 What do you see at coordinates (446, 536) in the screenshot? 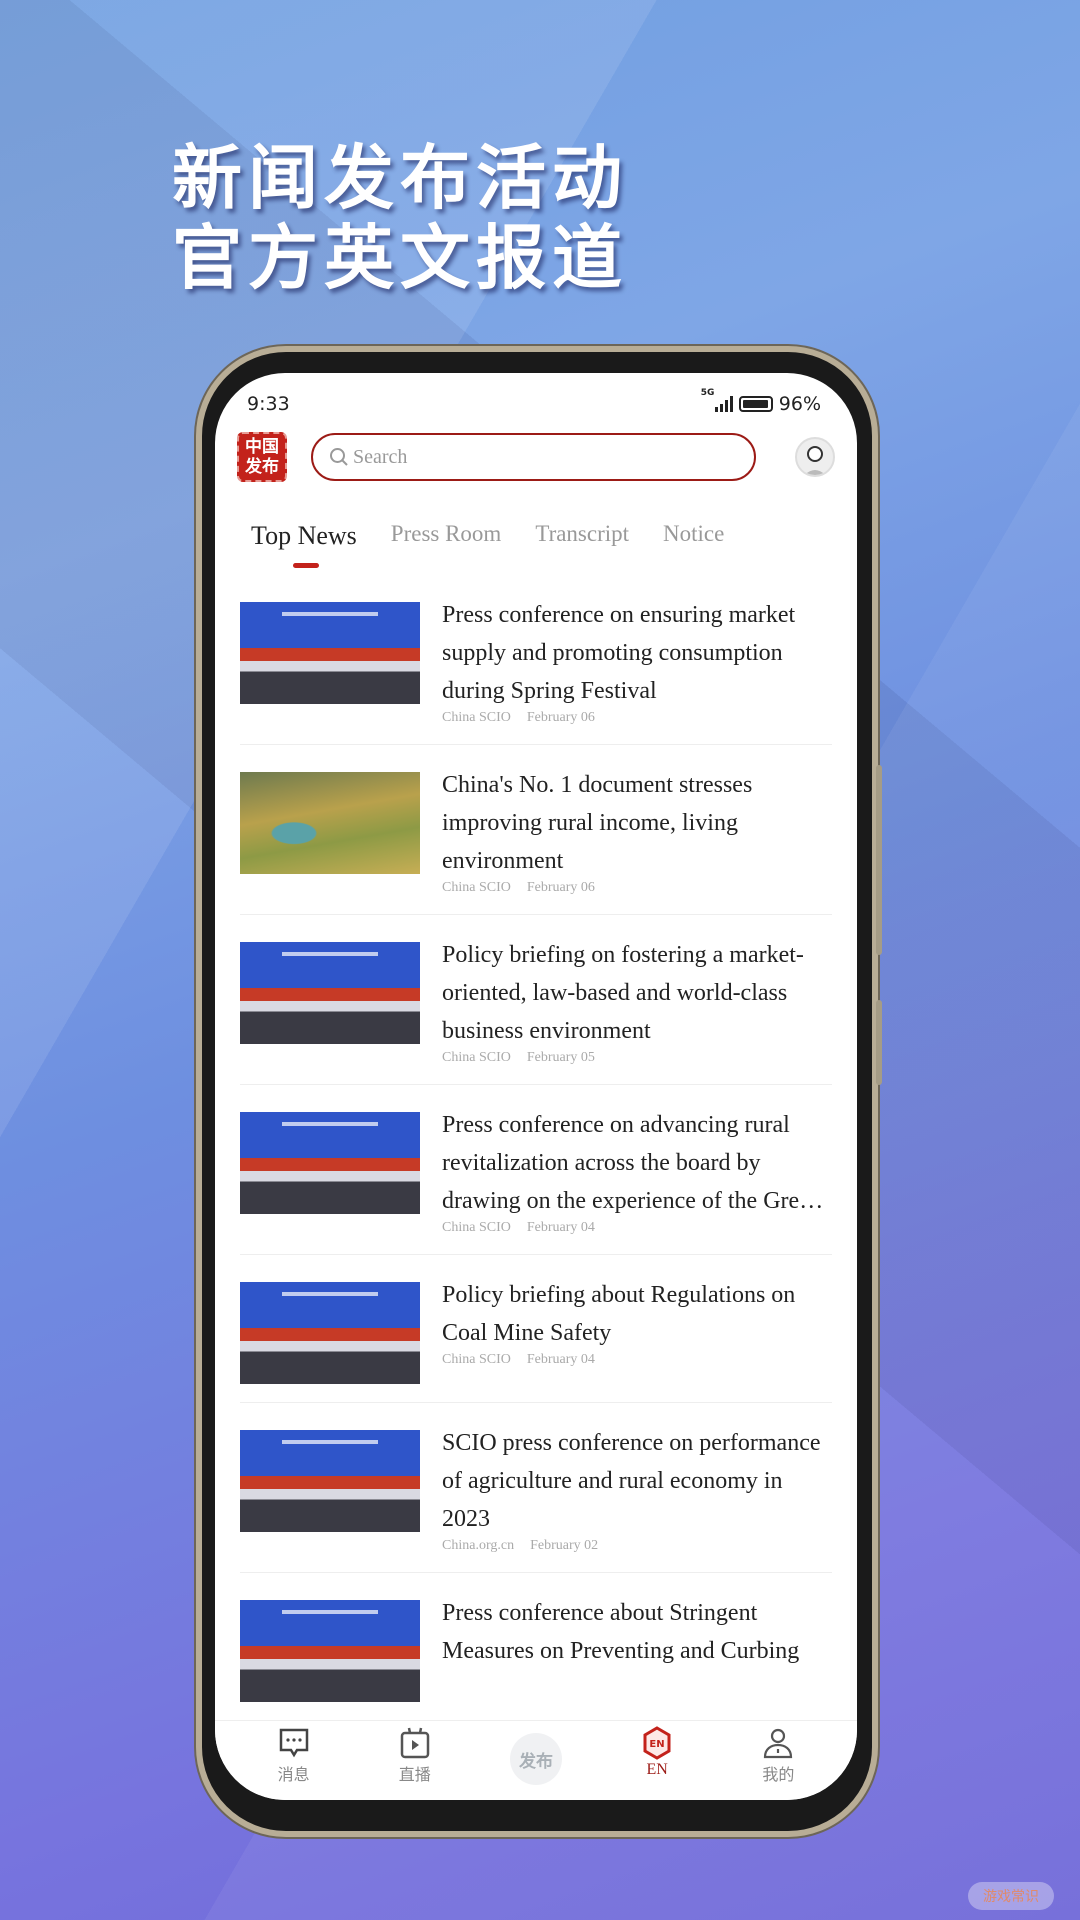
I see `tab-press-room: Press Room` at bounding box center [446, 536].